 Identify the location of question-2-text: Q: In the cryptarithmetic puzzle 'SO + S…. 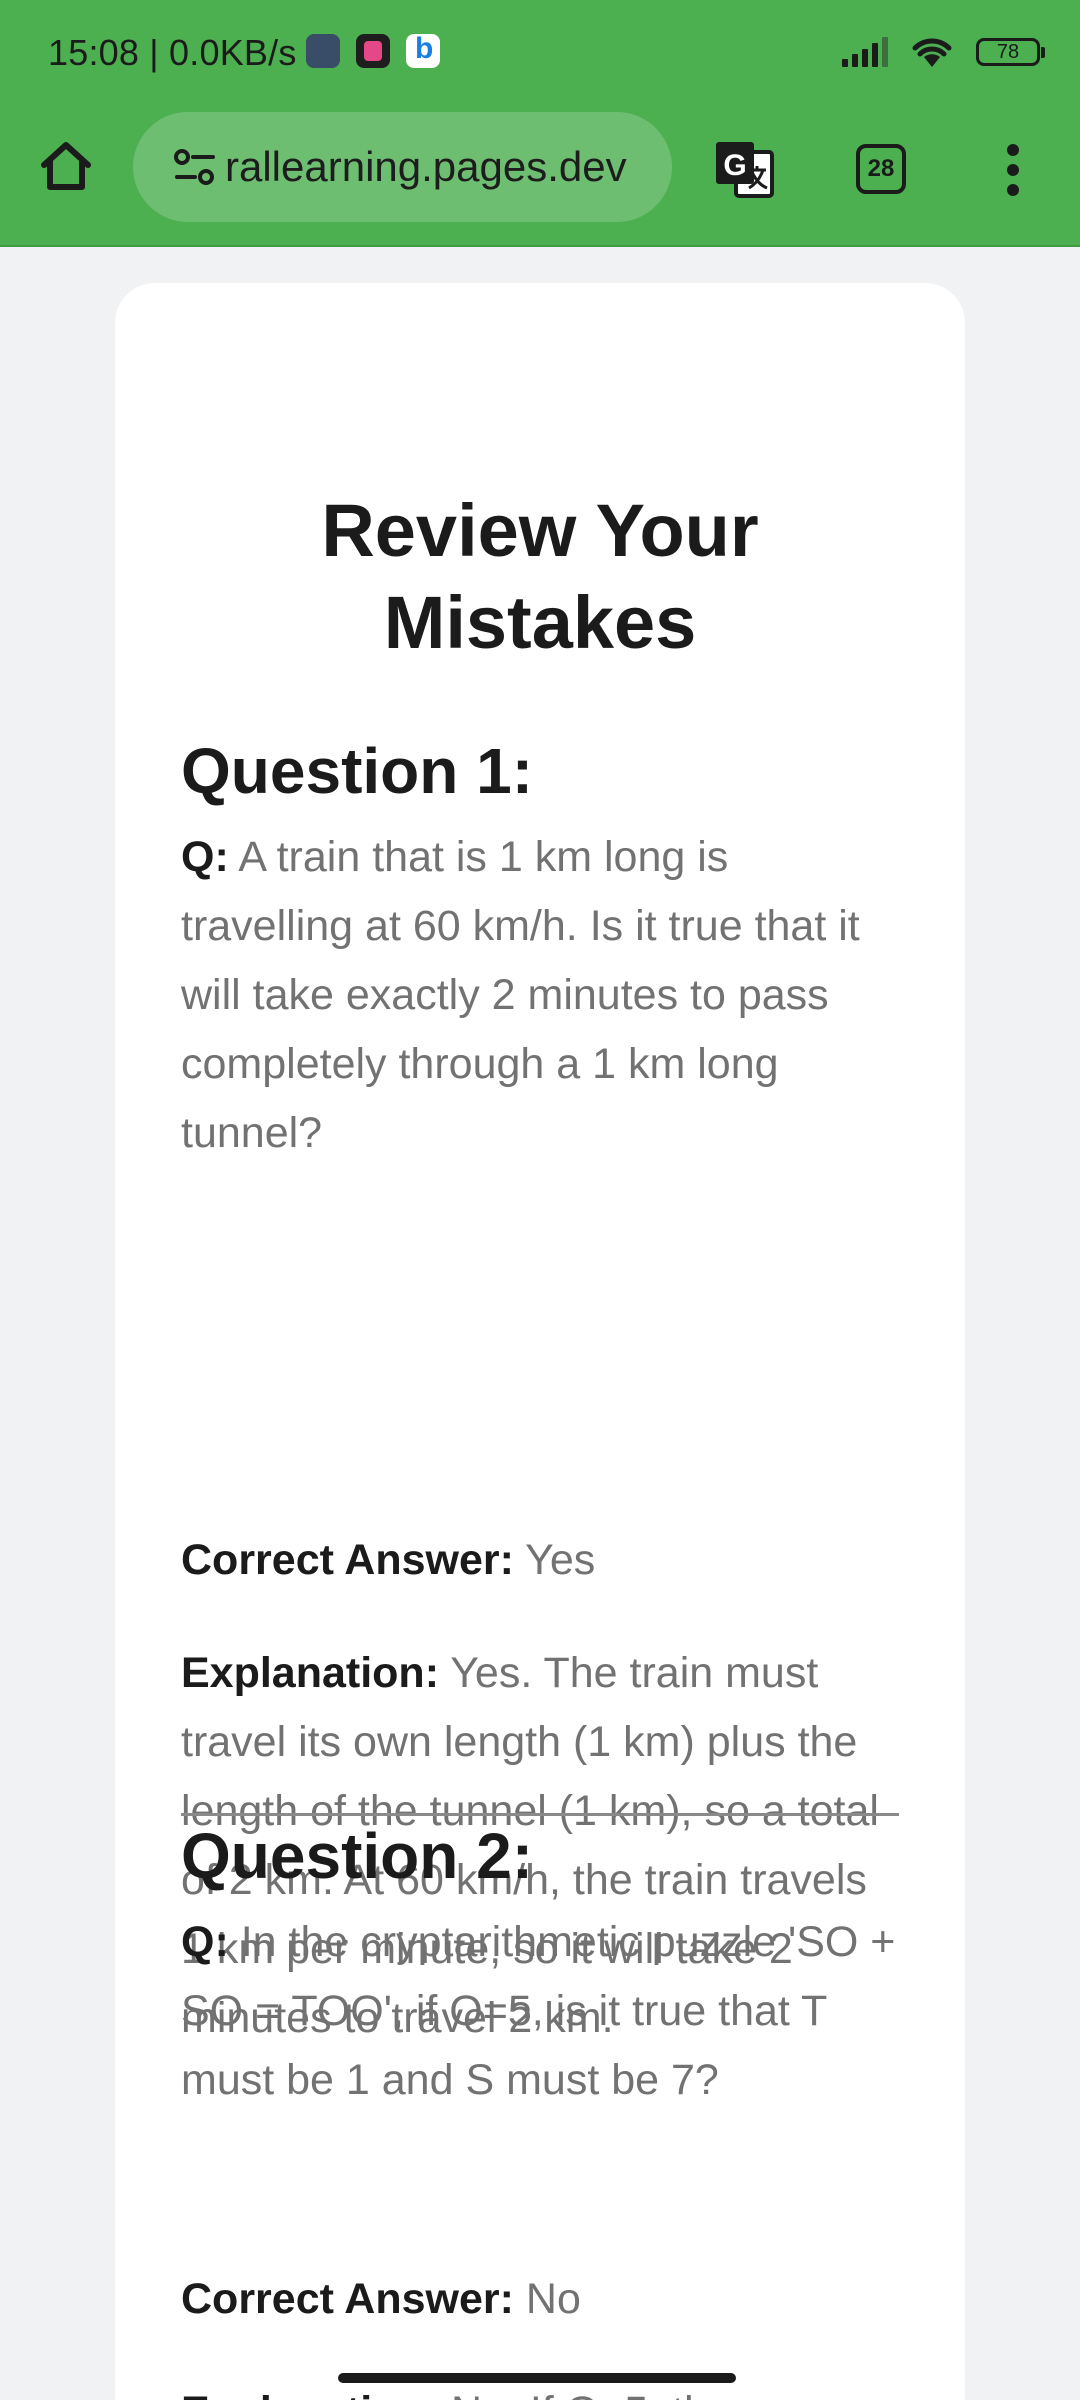
(540, 2011).